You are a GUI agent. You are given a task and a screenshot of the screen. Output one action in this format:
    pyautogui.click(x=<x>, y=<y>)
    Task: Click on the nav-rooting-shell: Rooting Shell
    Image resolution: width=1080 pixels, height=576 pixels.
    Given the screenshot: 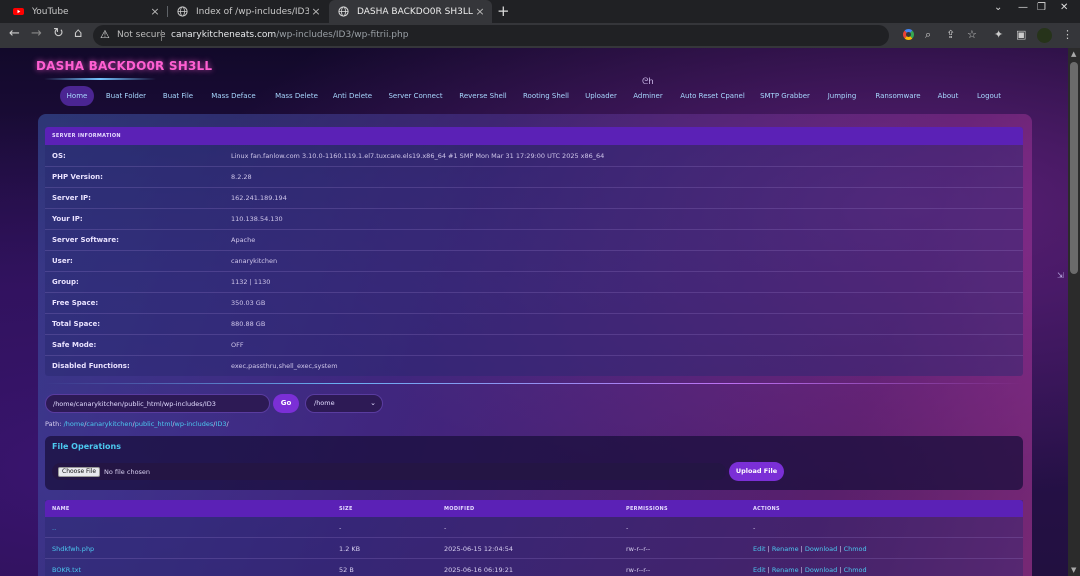 What is the action you would take?
    pyautogui.click(x=546, y=96)
    